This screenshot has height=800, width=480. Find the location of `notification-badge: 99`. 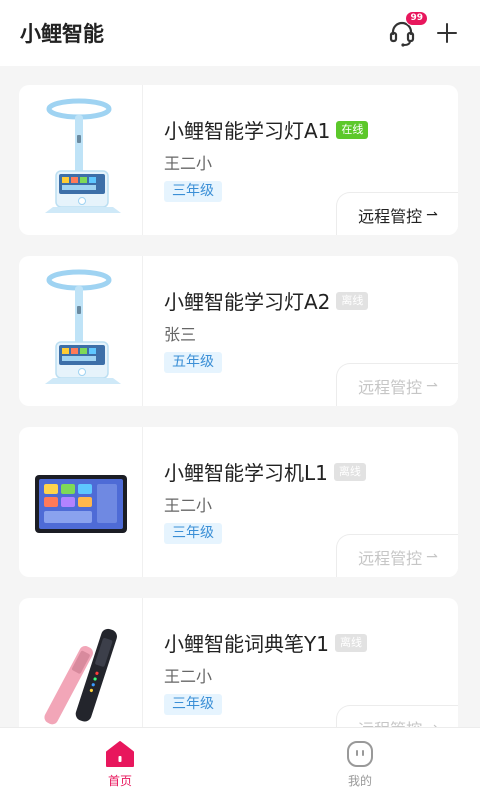

notification-badge: 99 is located at coordinates (416, 18).